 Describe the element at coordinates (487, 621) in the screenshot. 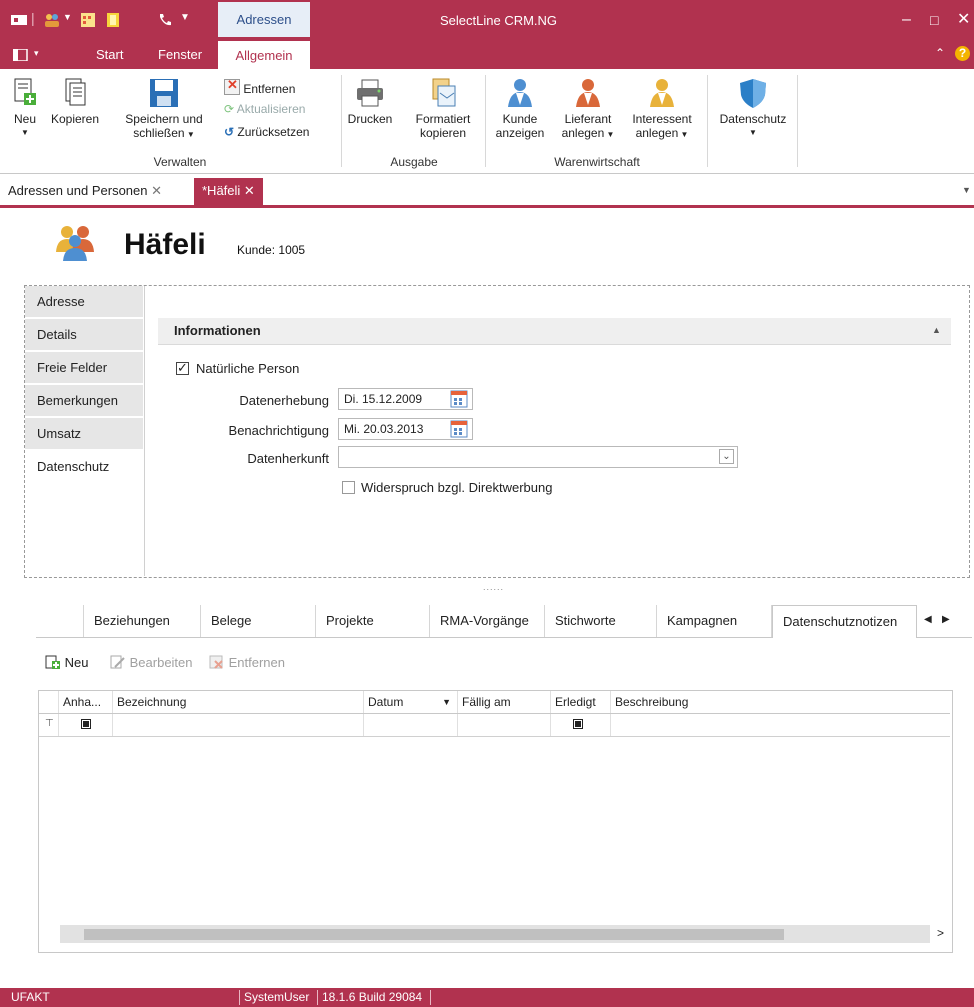

I see `tab-rma: RMA-Vorgänge` at that location.